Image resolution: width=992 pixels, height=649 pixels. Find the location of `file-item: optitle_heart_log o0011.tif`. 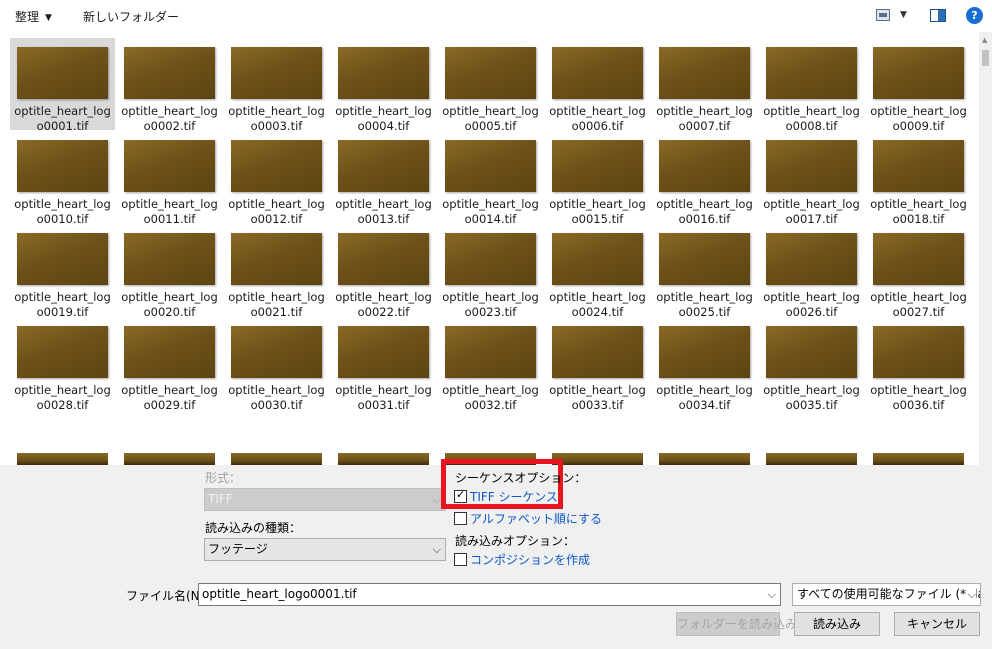

file-item: optitle_heart_log o0011.tif is located at coordinates (169, 178).